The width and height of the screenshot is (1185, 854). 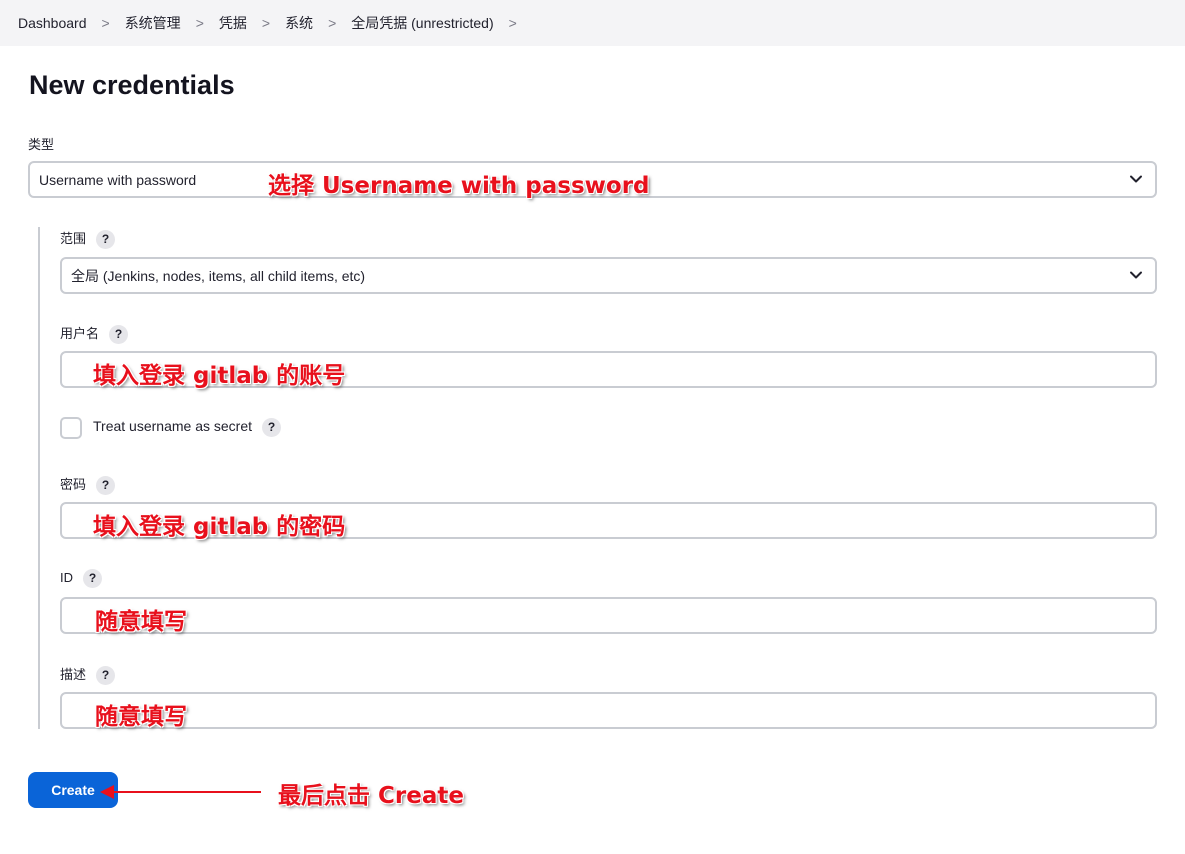 What do you see at coordinates (71, 428) in the screenshot?
I see `treat-username-secret-checkbox` at bounding box center [71, 428].